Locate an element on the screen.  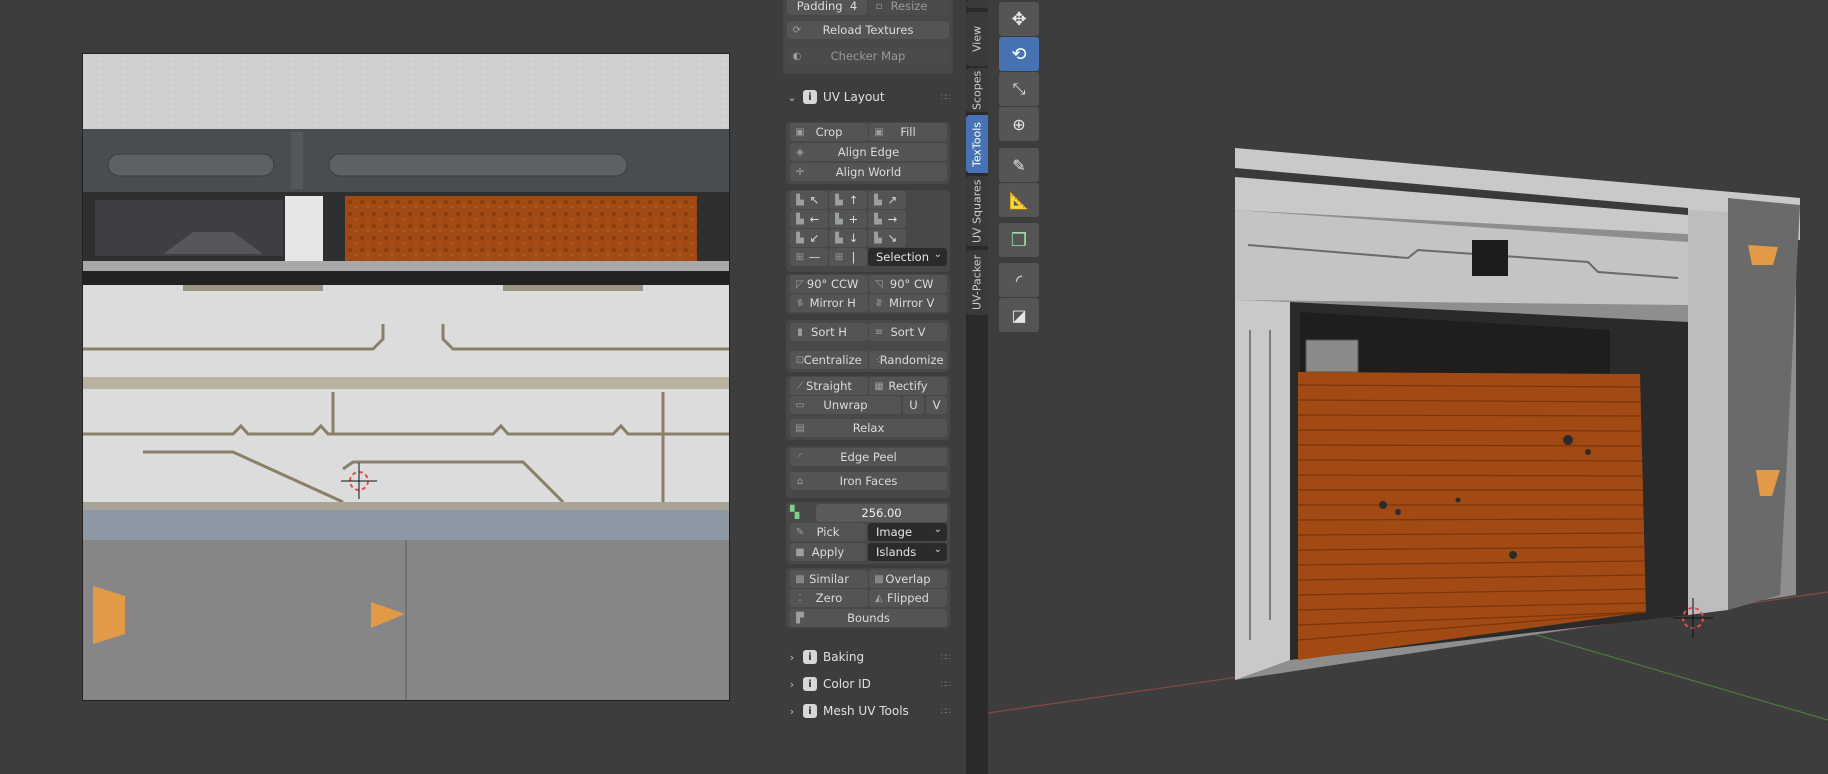
align-top-button: ▙ ↑ is located at coordinates (848, 200).